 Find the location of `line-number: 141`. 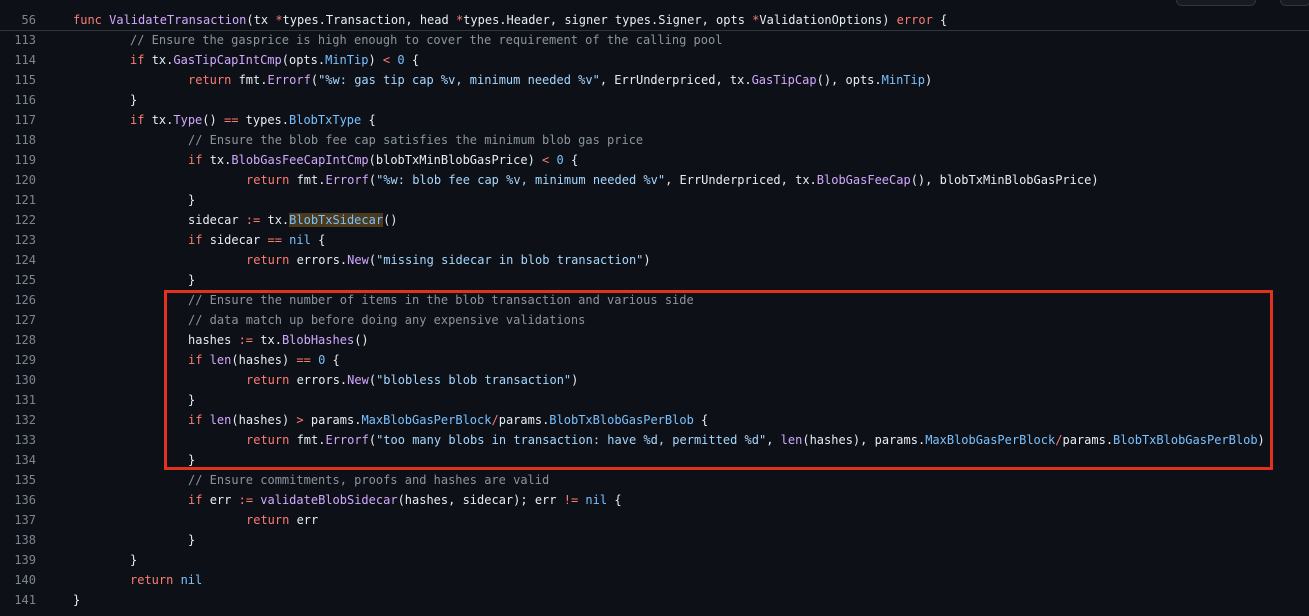

line-number: 141 is located at coordinates (18, 600).